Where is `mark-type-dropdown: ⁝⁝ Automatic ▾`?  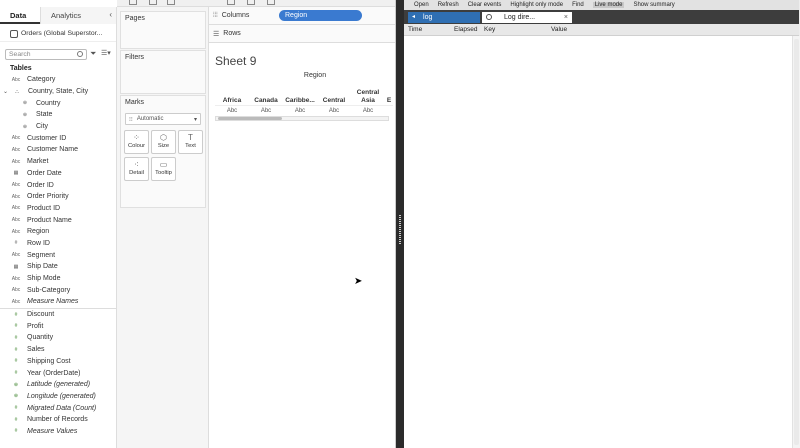
mark-type-dropdown: ⁝⁝ Automatic ▾ is located at coordinates (163, 119).